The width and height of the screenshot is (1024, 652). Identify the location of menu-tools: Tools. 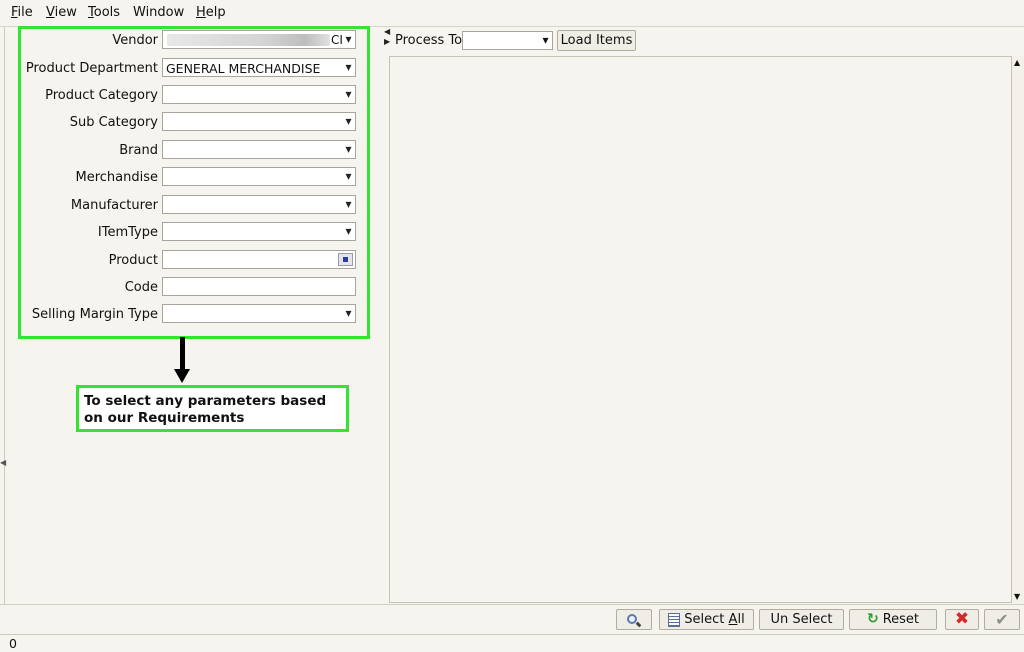
(104, 12).